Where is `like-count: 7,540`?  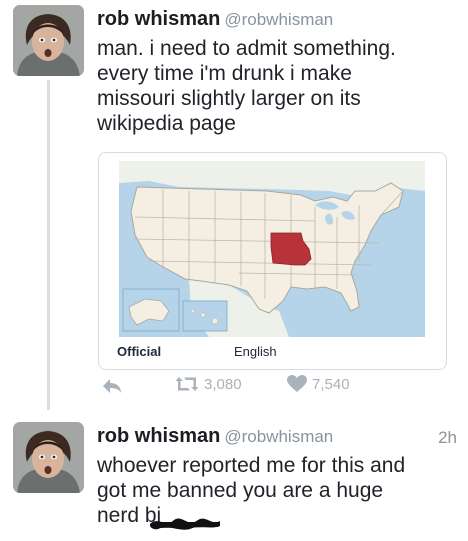
like-count: 7,540 is located at coordinates (331, 384).